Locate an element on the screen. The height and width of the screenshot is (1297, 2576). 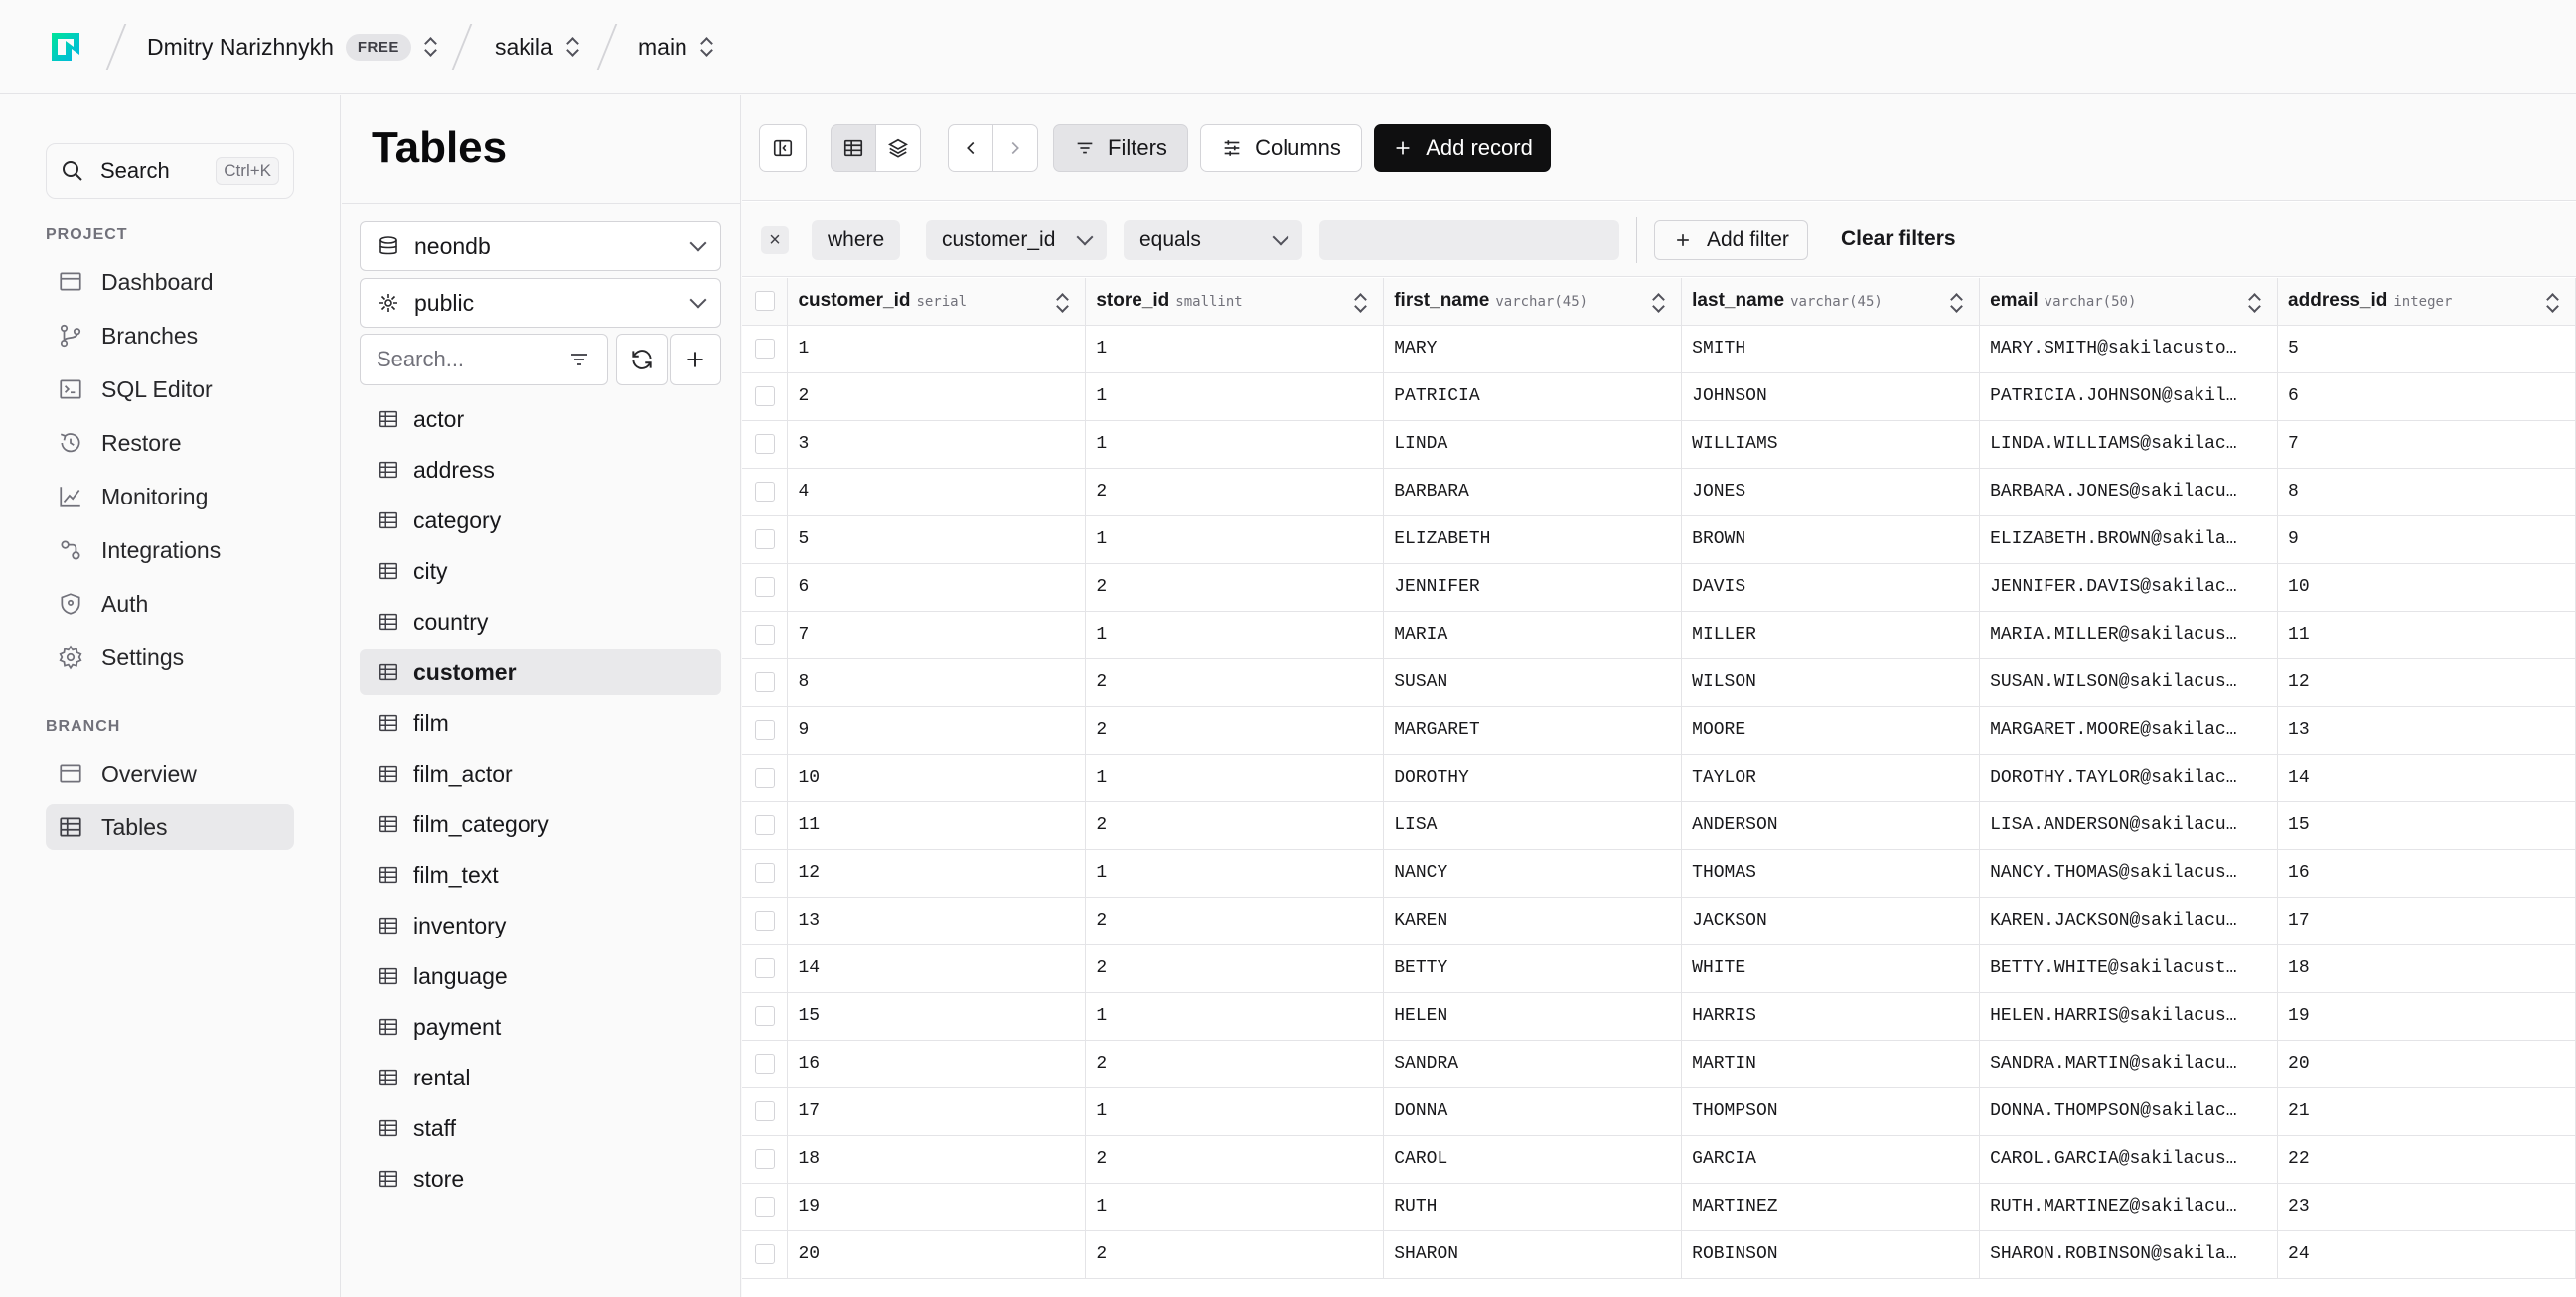
cell-last-name: MARTINEZ is located at coordinates (1831, 1207).